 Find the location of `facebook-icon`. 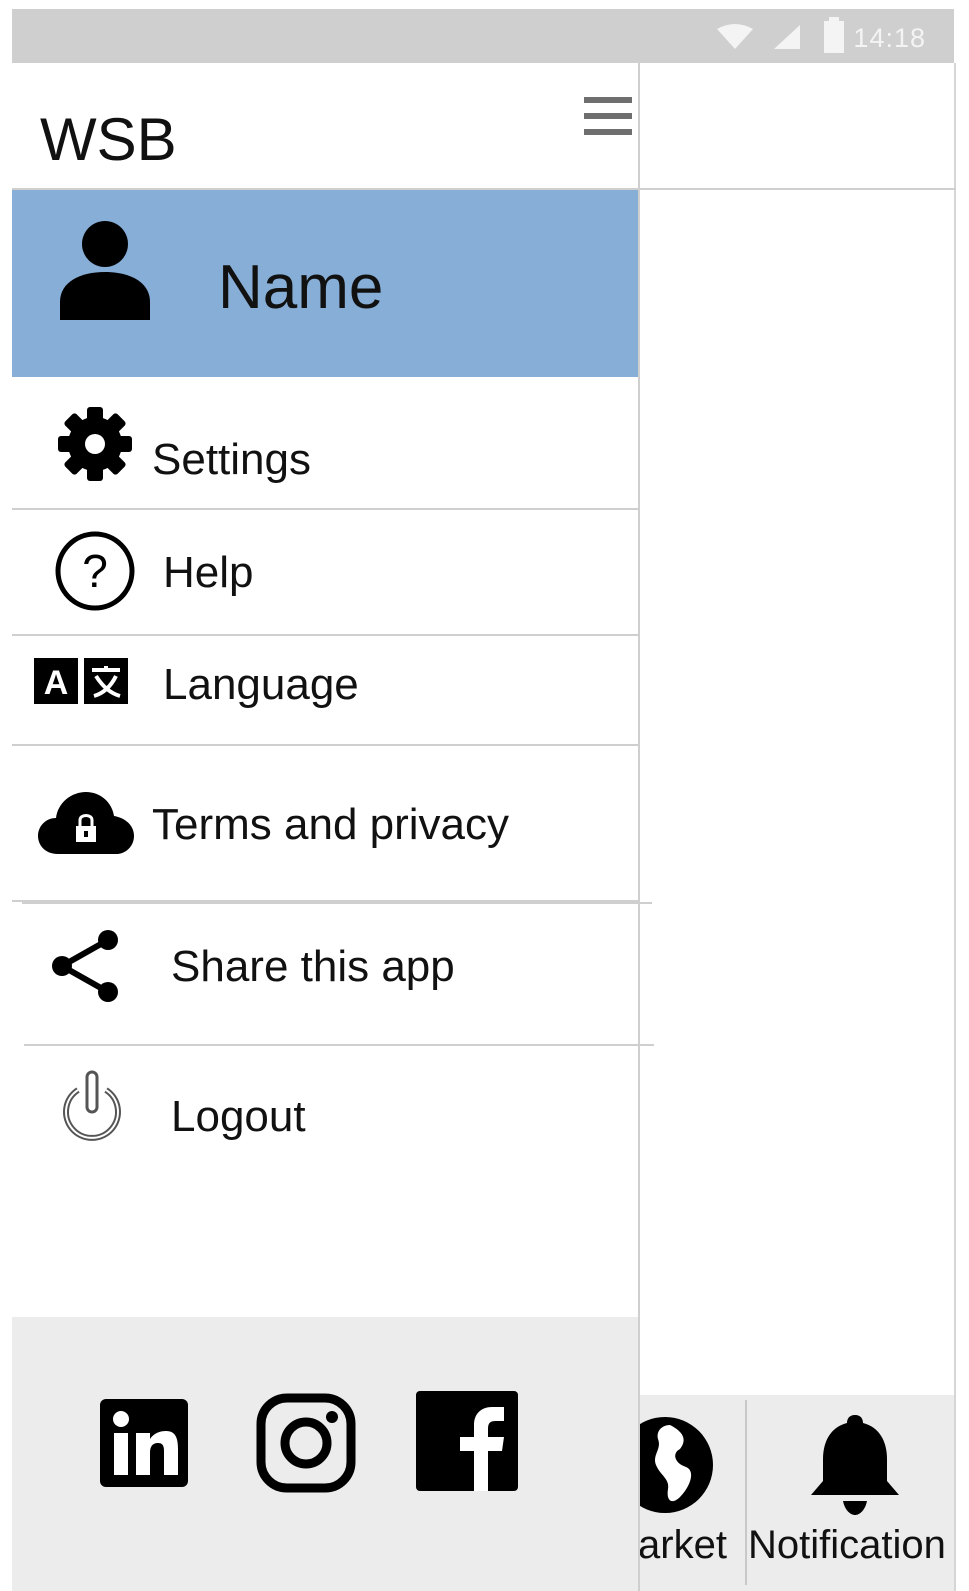

facebook-icon is located at coordinates (467, 1441).